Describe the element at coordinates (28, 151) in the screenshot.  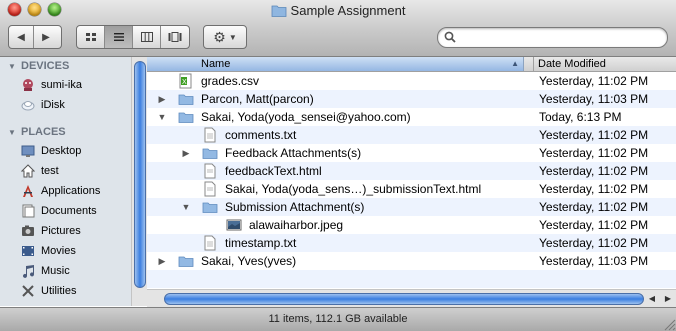
I see `desktop-icon` at that location.